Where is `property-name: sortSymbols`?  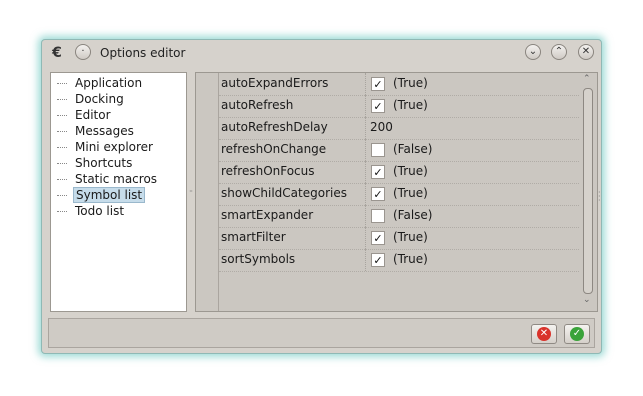
property-name: sortSymbols is located at coordinates (258, 259).